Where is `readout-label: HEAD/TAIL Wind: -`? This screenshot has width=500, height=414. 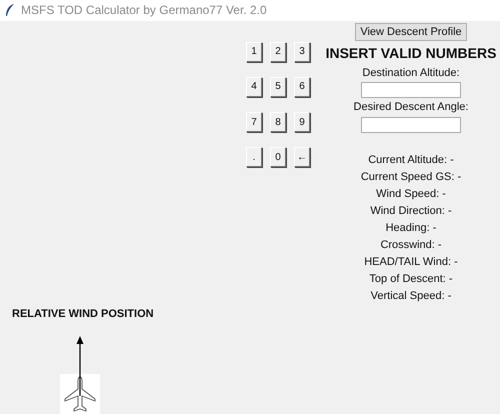 readout-label: HEAD/TAIL Wind: - is located at coordinates (411, 262).